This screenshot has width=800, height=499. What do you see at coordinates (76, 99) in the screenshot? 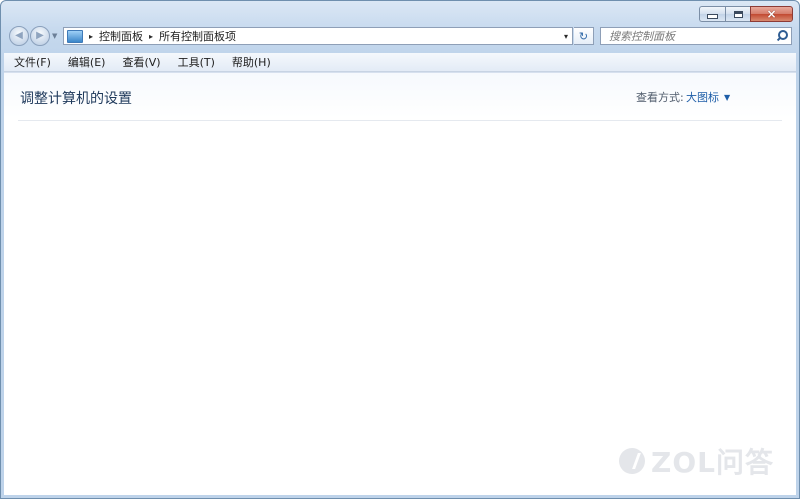
I see `page-title: 调整计算机的设置` at bounding box center [76, 99].